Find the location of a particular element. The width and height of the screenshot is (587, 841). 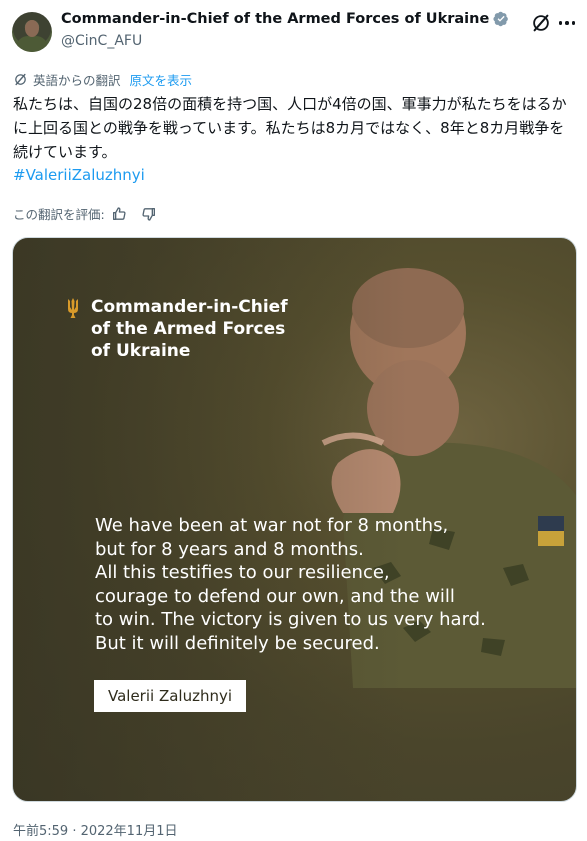

show-original-link: 原文を表示 is located at coordinates (161, 79).